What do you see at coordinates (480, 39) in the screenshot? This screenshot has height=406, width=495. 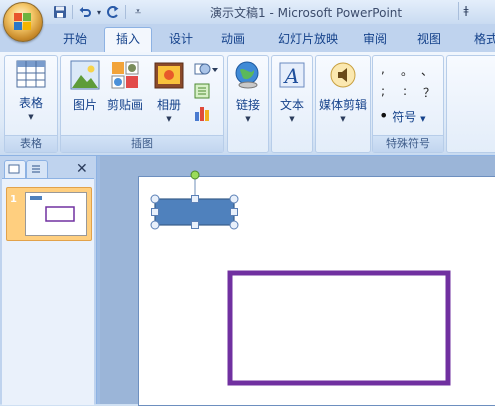 I see `tab-format: 格式` at bounding box center [480, 39].